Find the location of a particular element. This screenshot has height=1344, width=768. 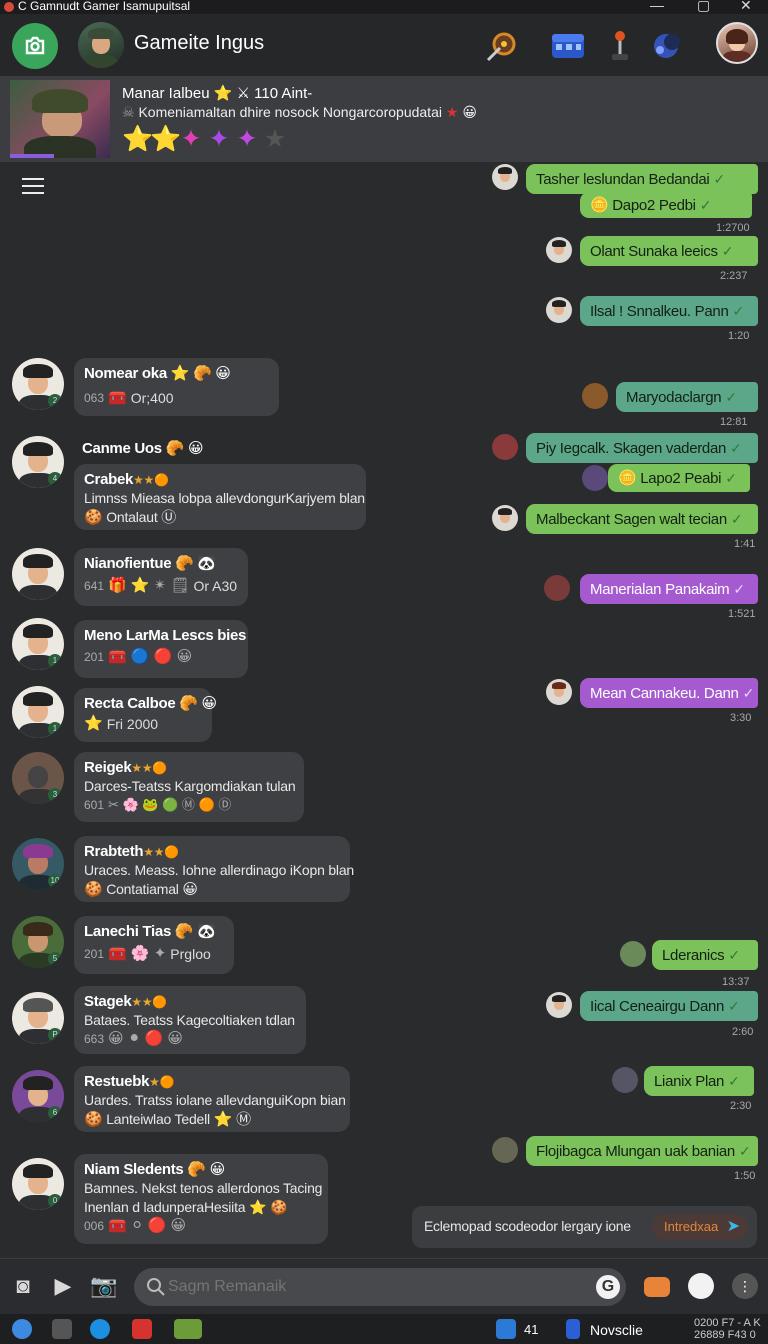

message-bubble: Lderanics ✓ is located at coordinates (705, 955).